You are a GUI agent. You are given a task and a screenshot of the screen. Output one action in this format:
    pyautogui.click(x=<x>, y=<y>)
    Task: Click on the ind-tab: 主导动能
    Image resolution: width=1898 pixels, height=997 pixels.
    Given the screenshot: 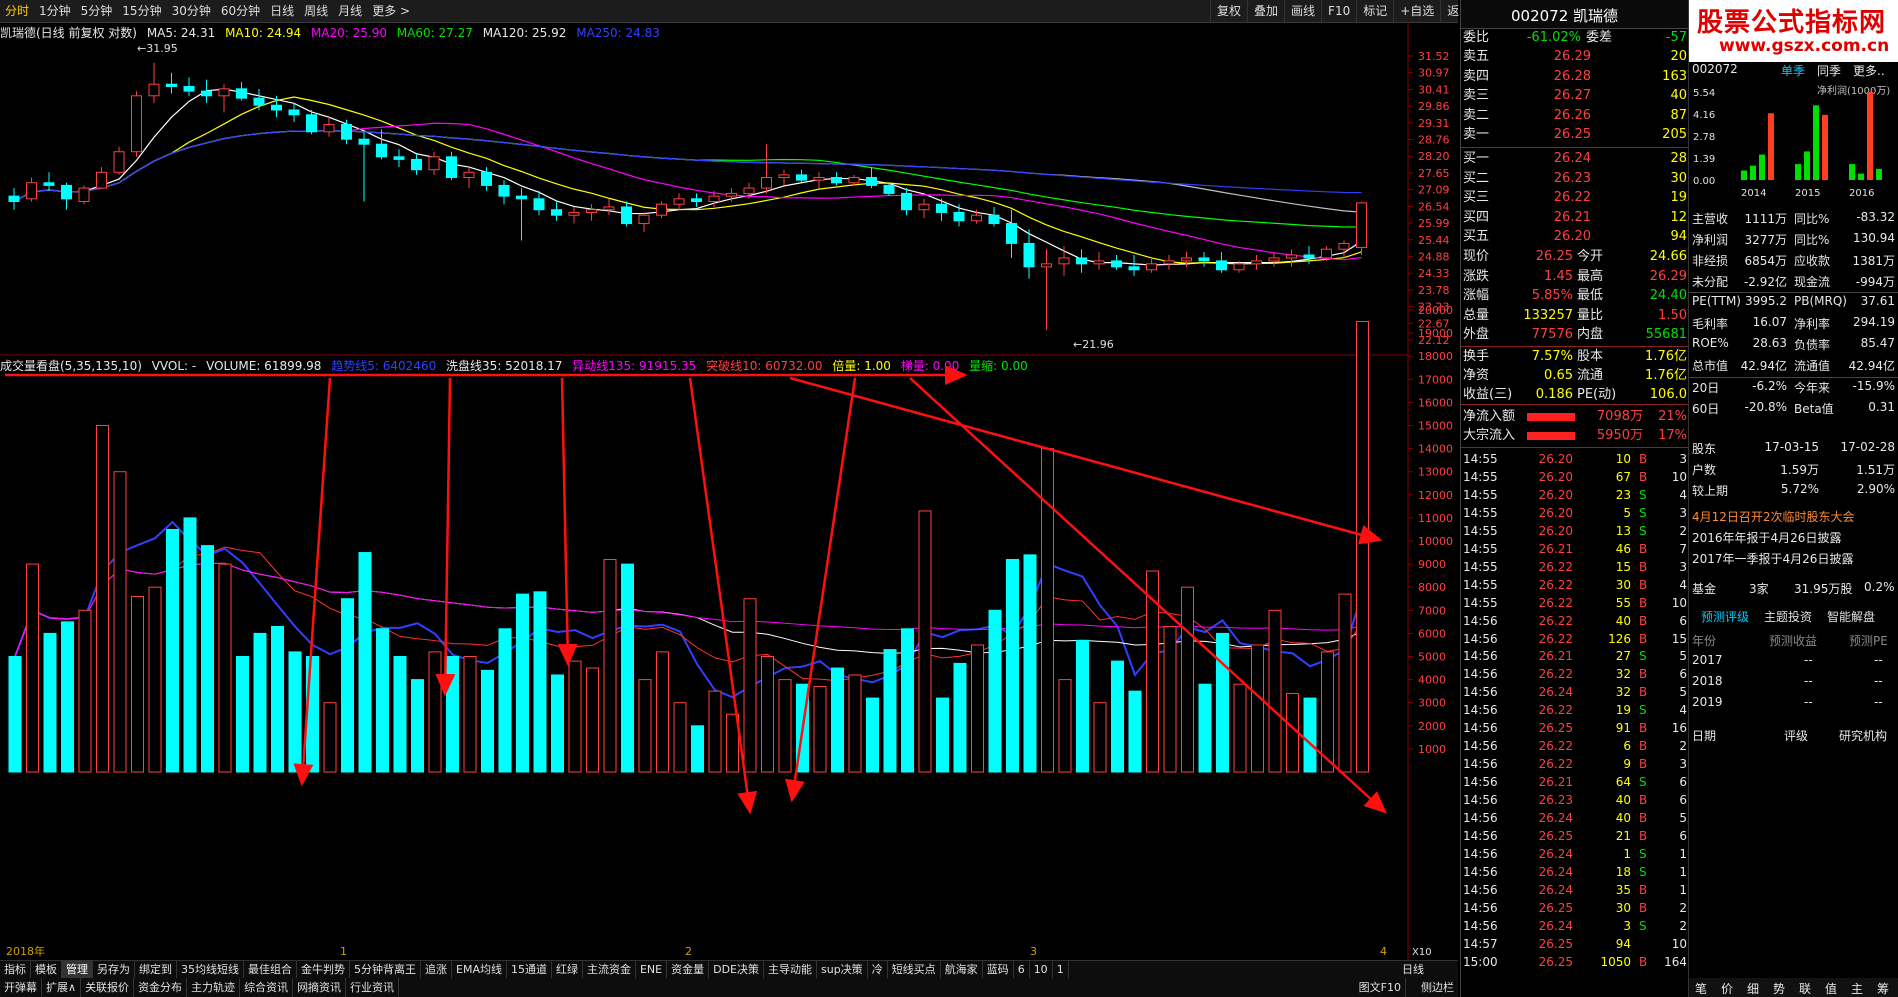 What is the action you would take?
    pyautogui.click(x=790, y=970)
    